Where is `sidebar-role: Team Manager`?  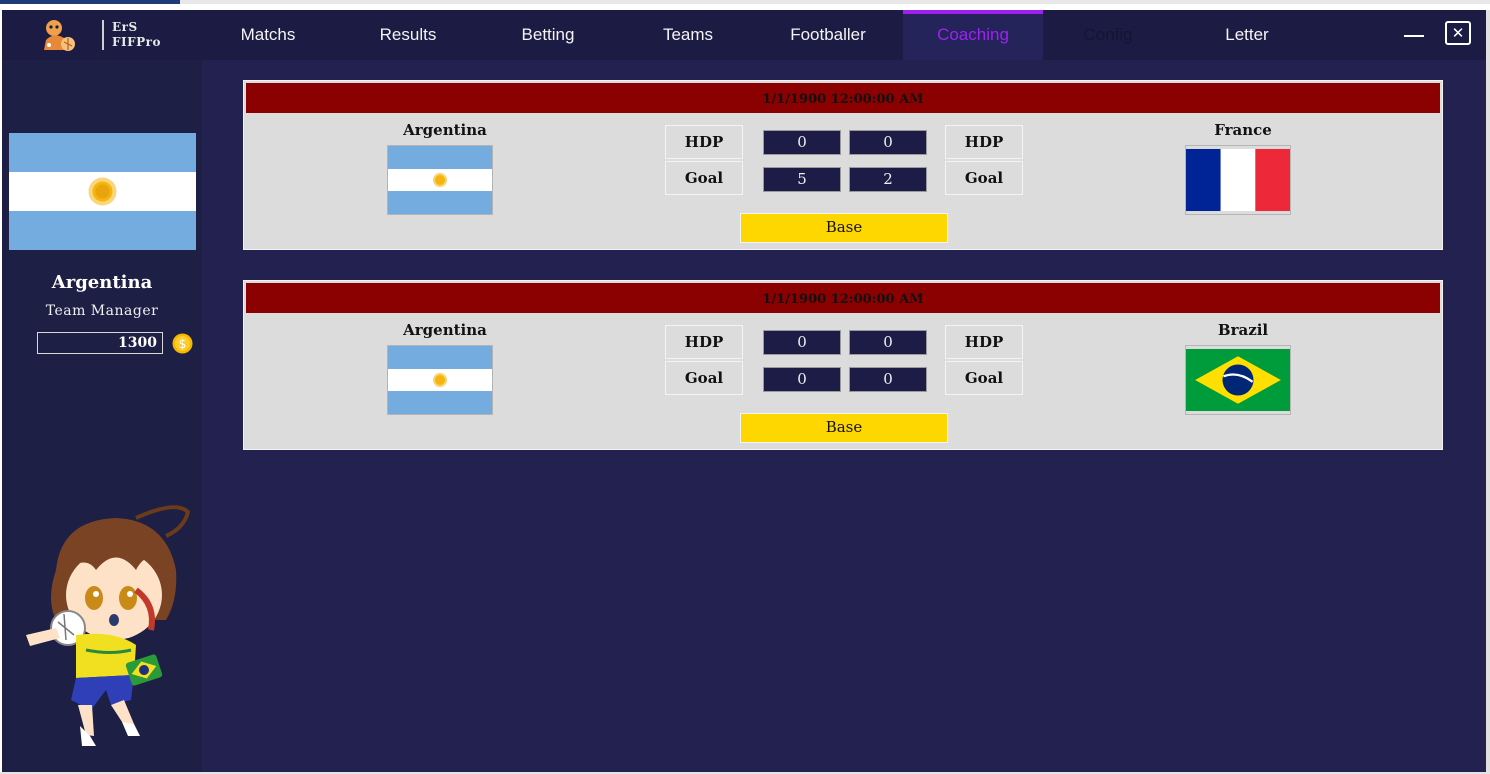
sidebar-role: Team Manager is located at coordinates (102, 311).